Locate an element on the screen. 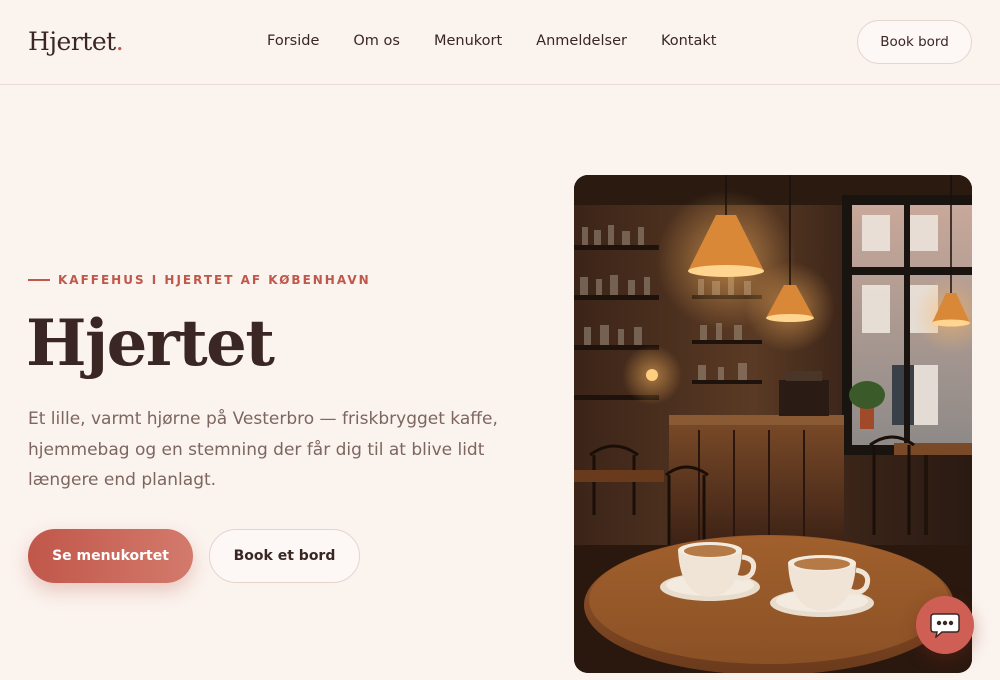 The width and height of the screenshot is (1000, 680). book-table-header-button: Book bord is located at coordinates (914, 42).